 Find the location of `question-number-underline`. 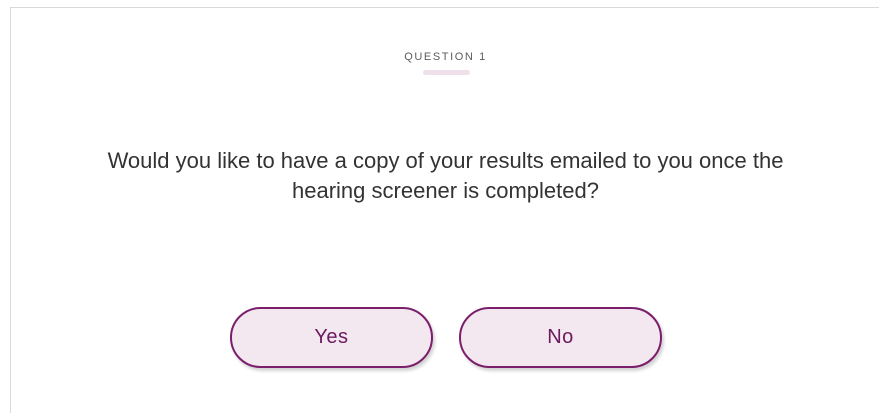

question-number-underline is located at coordinates (446, 72).